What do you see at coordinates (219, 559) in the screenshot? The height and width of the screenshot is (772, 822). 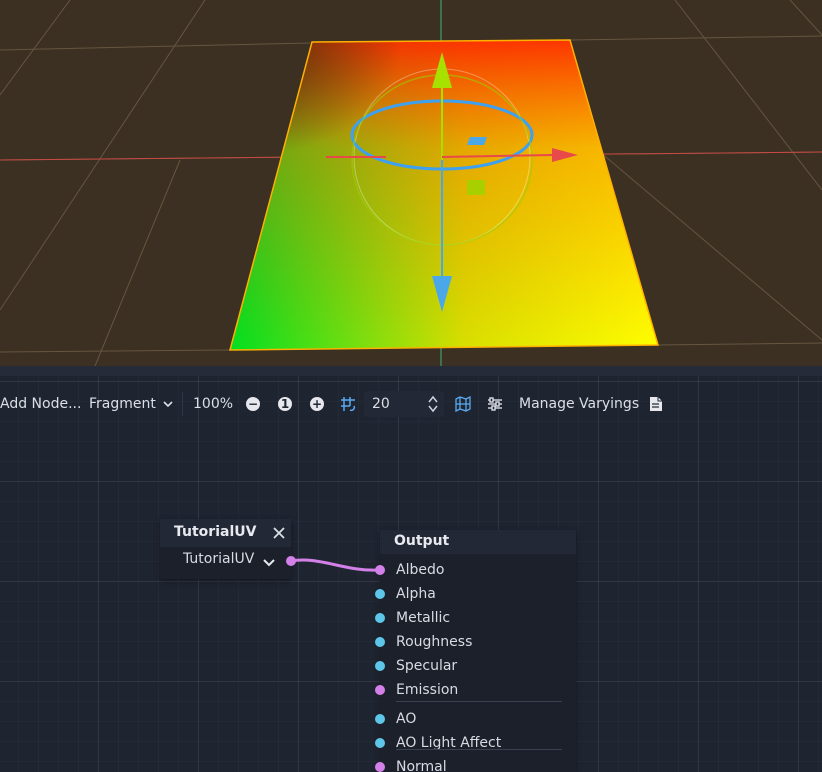 I see `tutorialuv-output-label: TutorialUV` at bounding box center [219, 559].